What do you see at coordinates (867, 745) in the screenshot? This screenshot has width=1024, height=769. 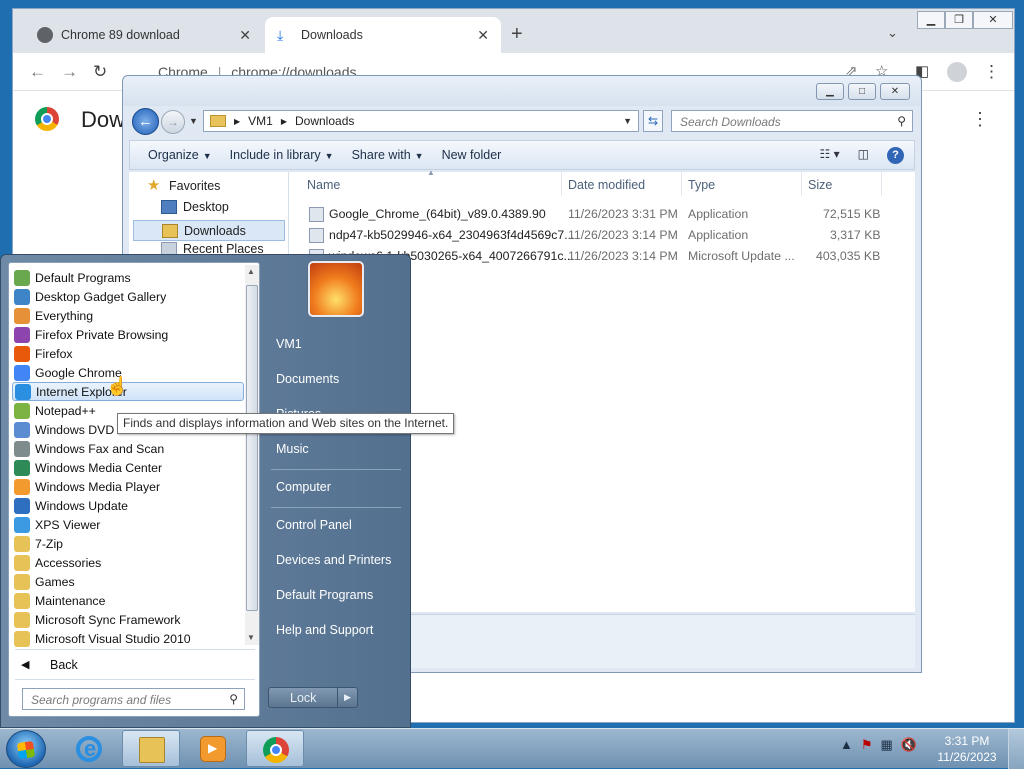 I see `action-center-flag-icon: ⚑` at bounding box center [867, 745].